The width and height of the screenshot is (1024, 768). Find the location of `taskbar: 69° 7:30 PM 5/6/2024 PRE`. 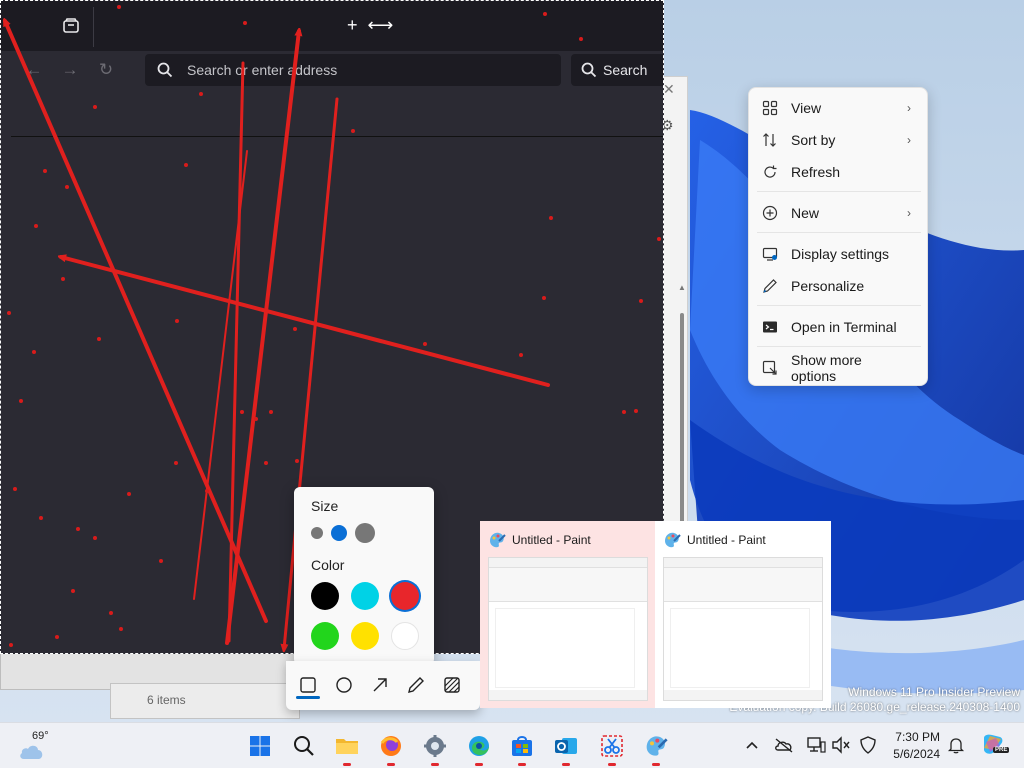

taskbar: 69° 7:30 PM 5/6/2024 PRE is located at coordinates (512, 745).